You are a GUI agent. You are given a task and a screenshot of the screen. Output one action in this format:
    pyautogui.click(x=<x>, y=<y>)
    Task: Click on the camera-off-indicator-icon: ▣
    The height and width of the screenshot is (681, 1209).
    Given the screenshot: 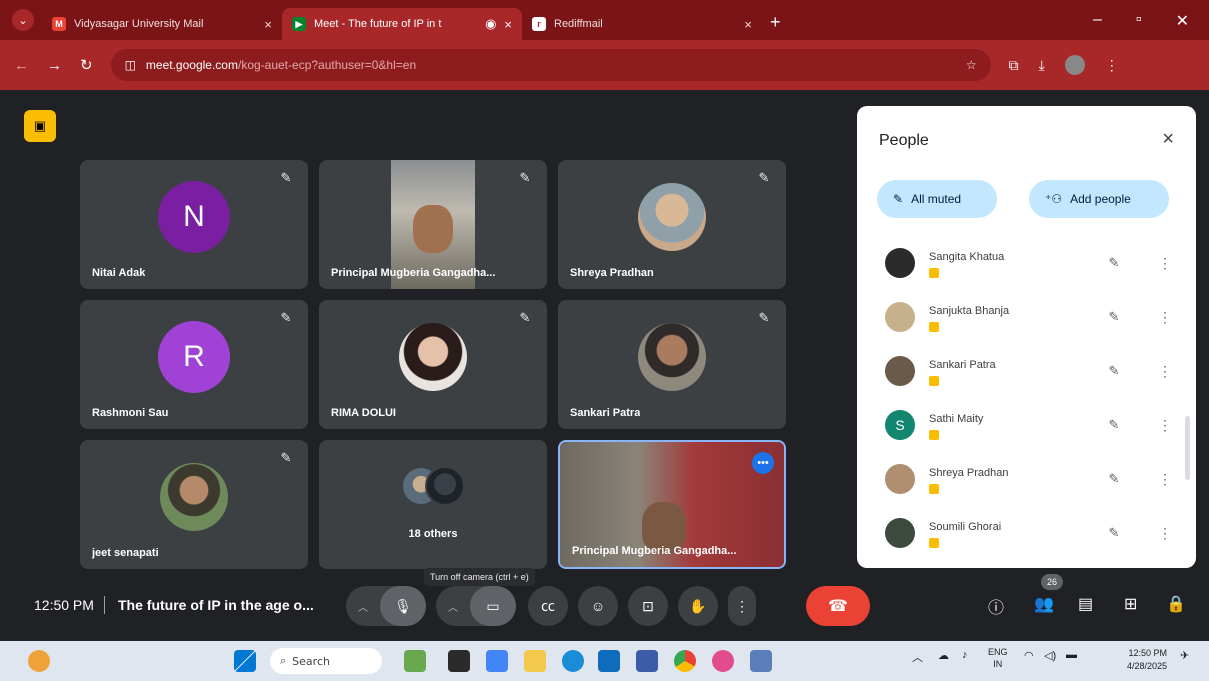 What is the action you would take?
    pyautogui.click(x=40, y=126)
    